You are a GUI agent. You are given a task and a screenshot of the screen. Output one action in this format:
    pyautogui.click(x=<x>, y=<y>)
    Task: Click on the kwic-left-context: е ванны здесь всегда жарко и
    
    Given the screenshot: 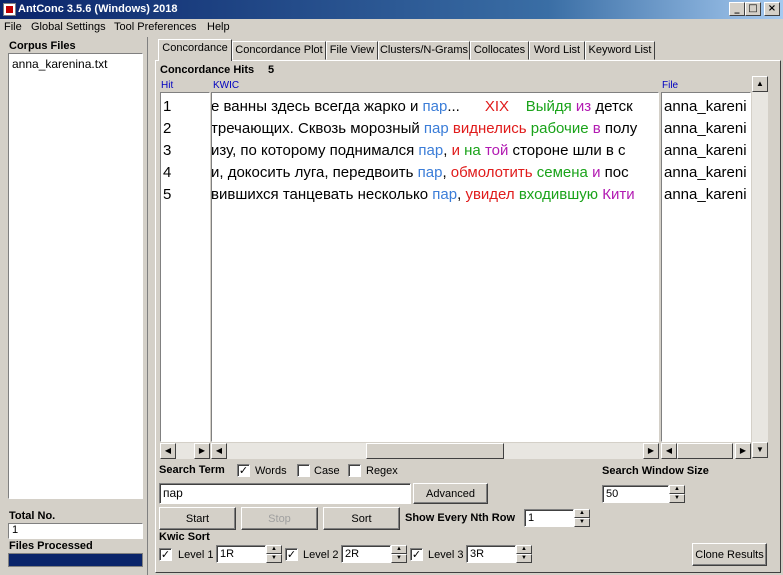 What is the action you would take?
    pyautogui.click(x=317, y=106)
    